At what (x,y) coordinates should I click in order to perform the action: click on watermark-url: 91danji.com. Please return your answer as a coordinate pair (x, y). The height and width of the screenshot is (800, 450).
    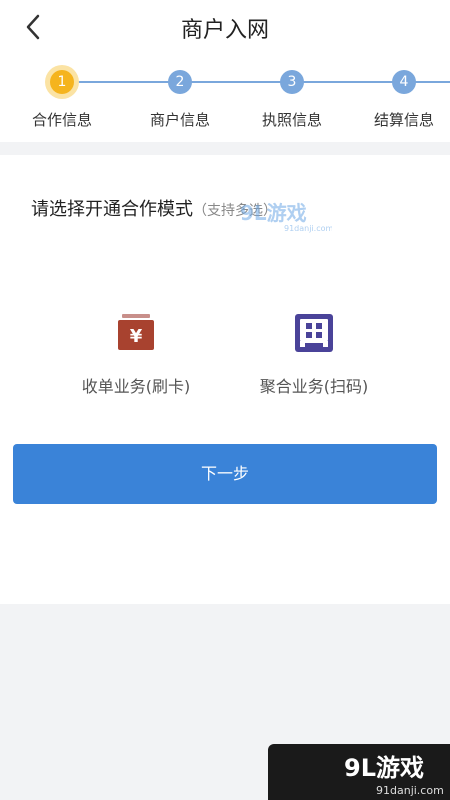
    Looking at the image, I should click on (410, 790).